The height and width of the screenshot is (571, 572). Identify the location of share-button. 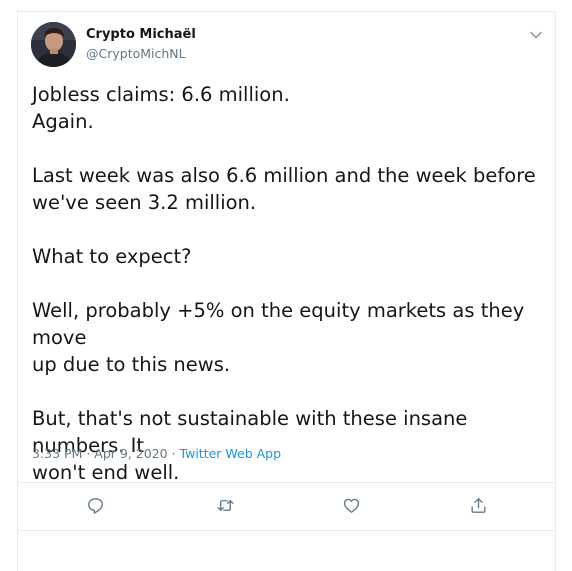
(478, 505).